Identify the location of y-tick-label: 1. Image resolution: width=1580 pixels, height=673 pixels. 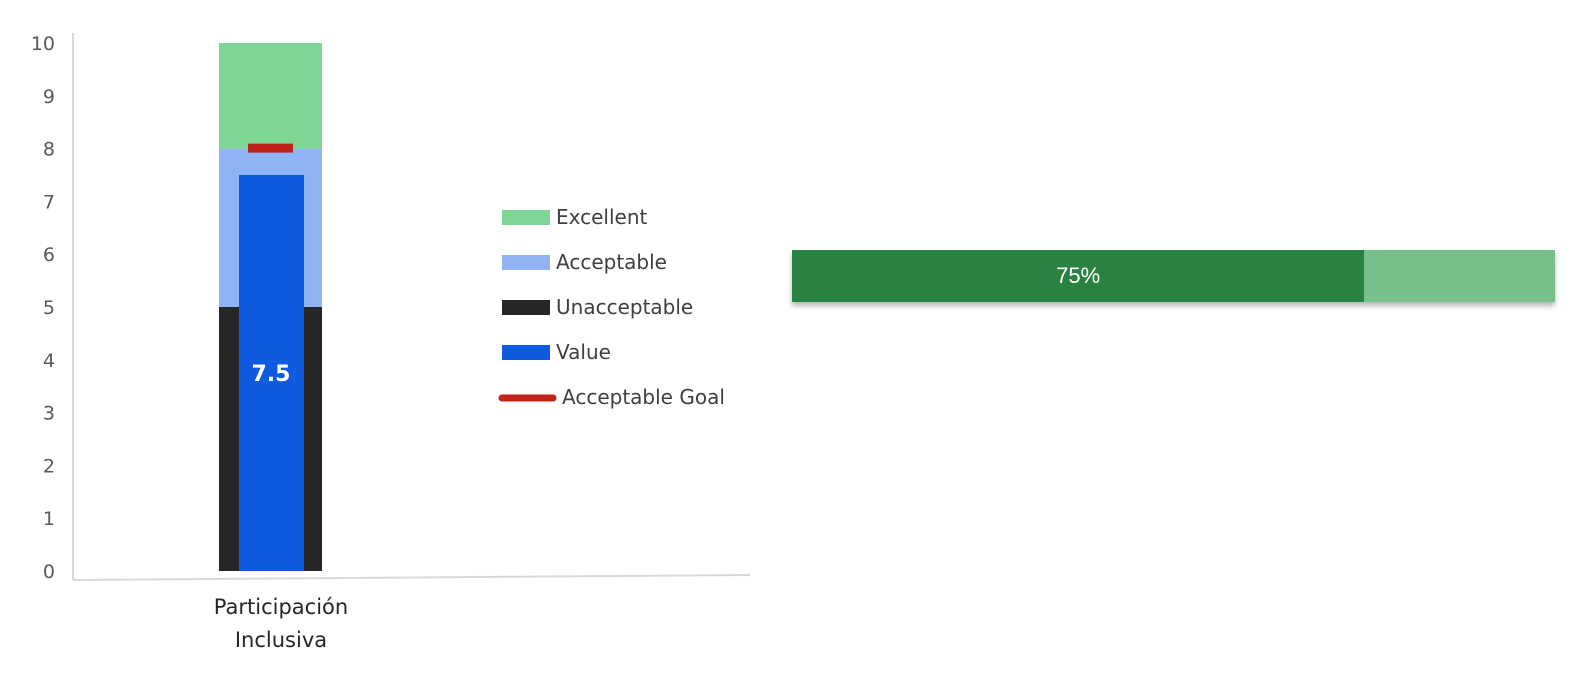
(49, 519).